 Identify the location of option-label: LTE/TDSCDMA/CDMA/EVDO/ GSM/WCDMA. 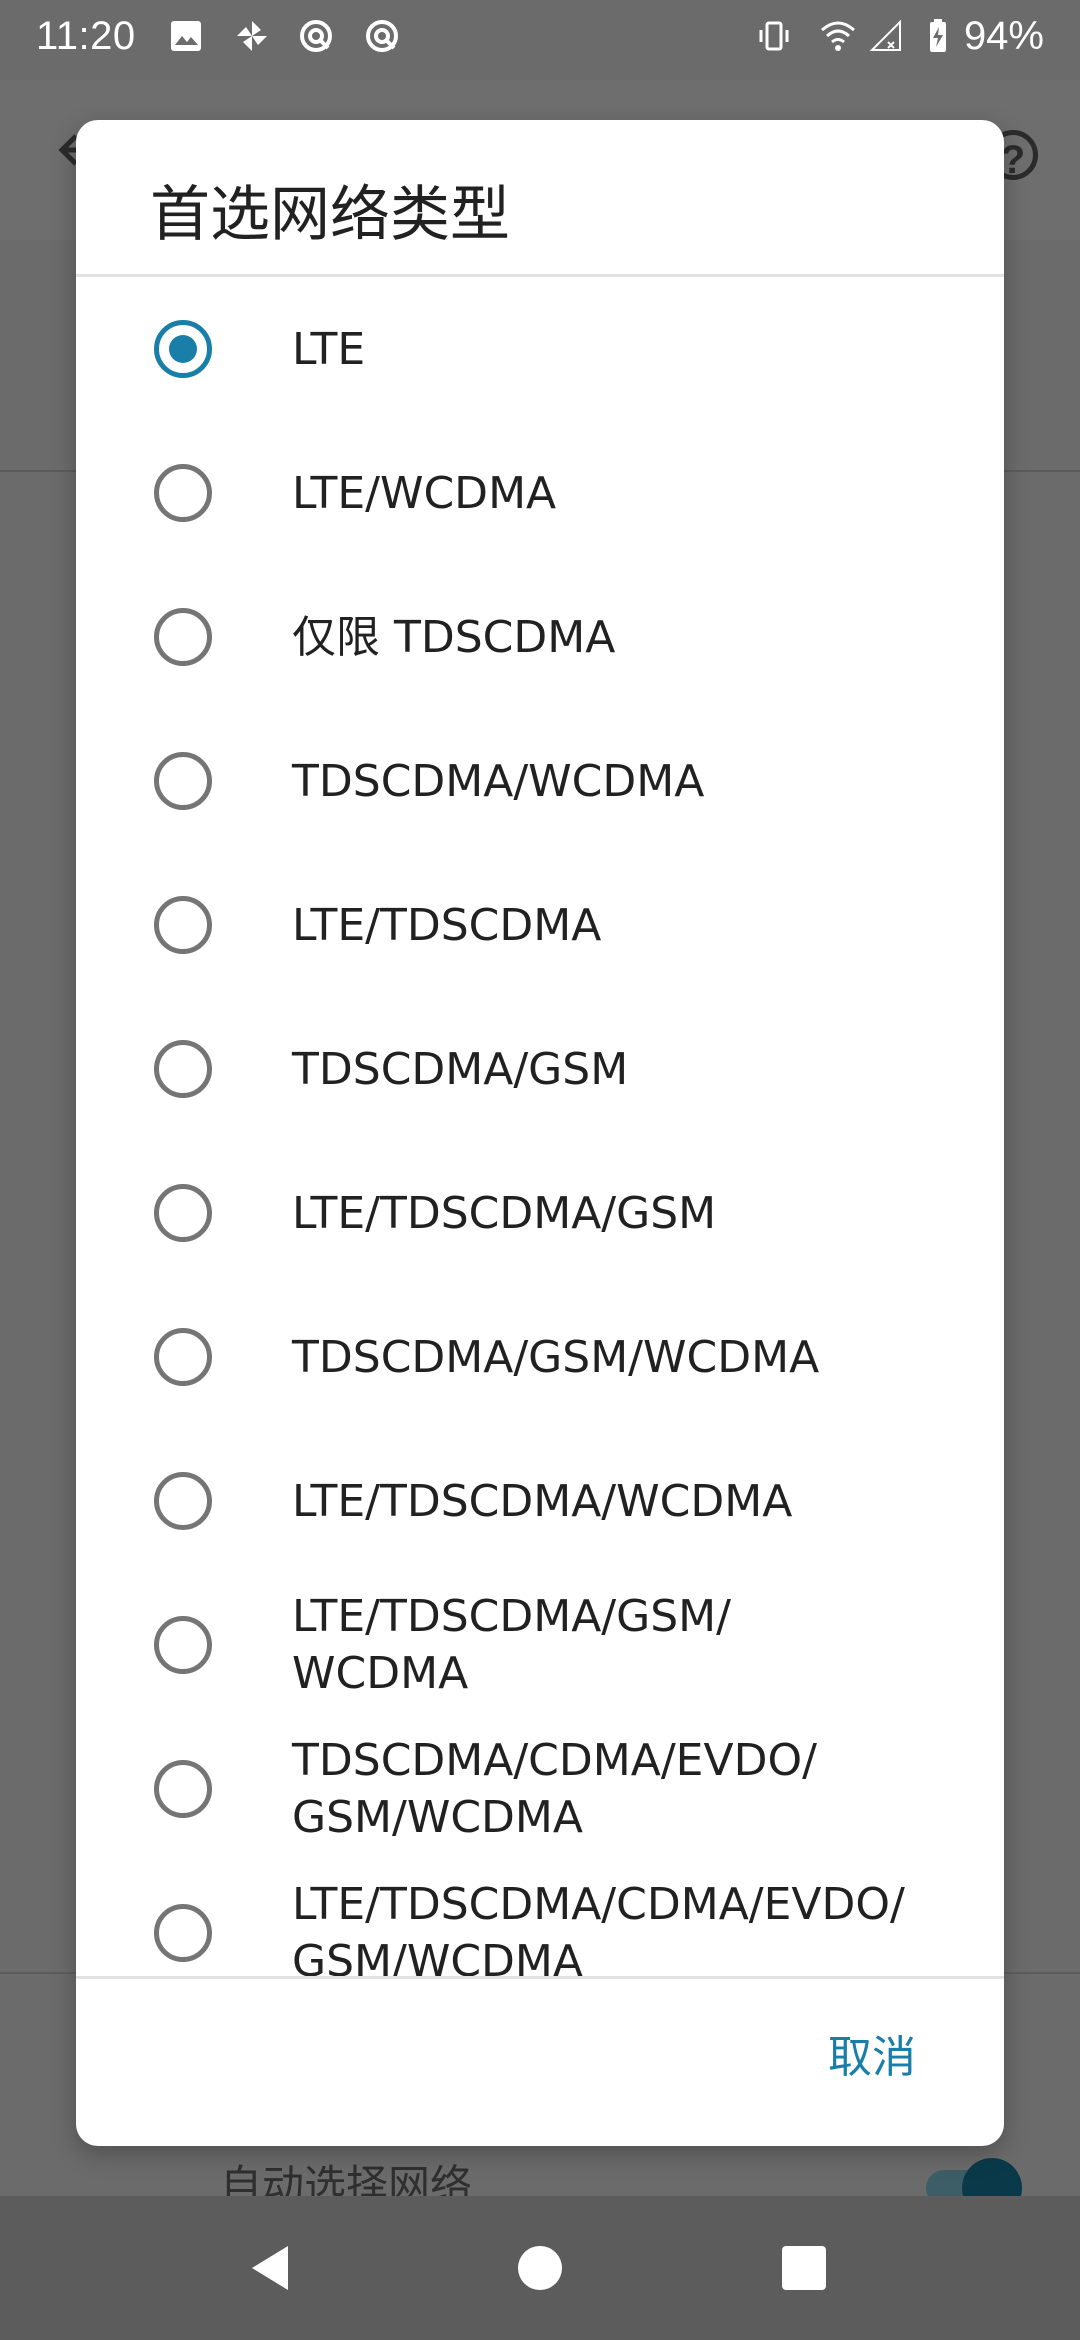
(598, 1927).